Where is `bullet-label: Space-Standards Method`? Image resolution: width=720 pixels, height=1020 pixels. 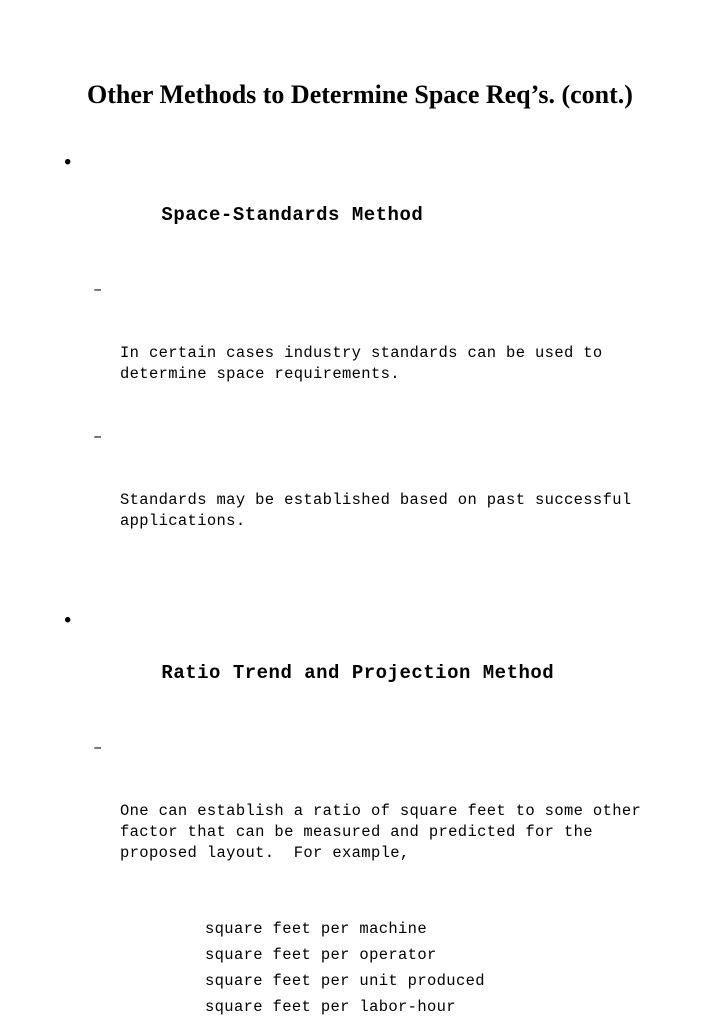
bullet-label: Space-Standards Method is located at coordinates (292, 215).